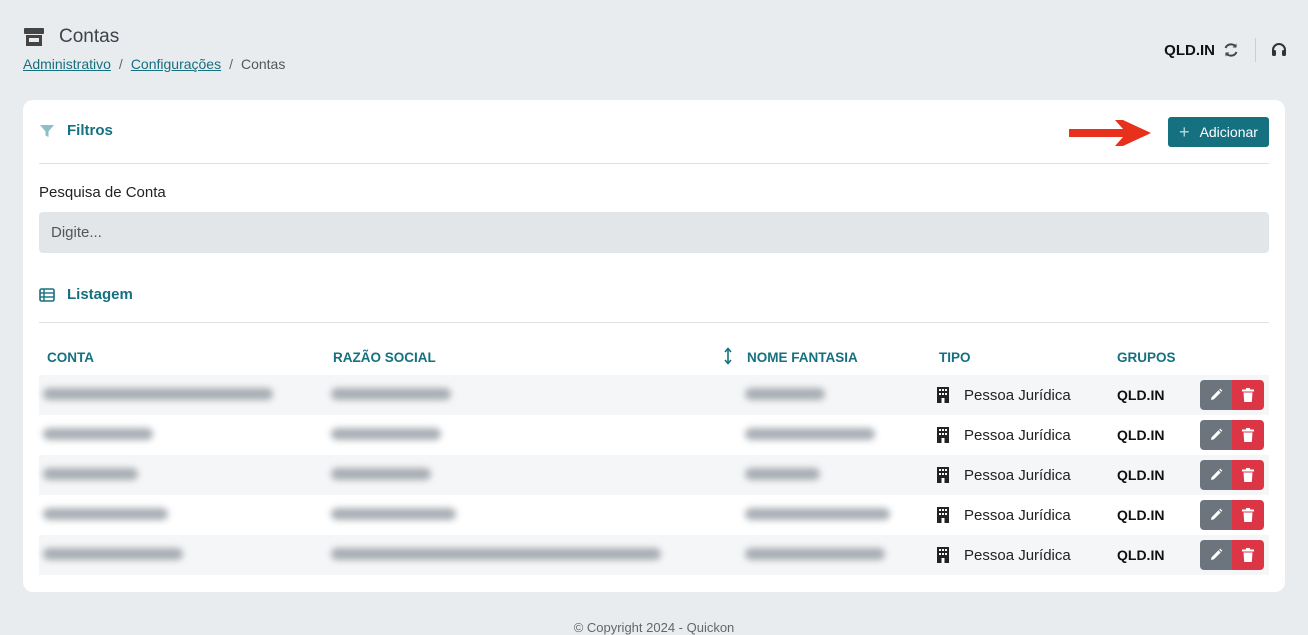  Describe the element at coordinates (384, 357) in the screenshot. I see `column-razao-social: RAZÃO SOCIAL` at that location.